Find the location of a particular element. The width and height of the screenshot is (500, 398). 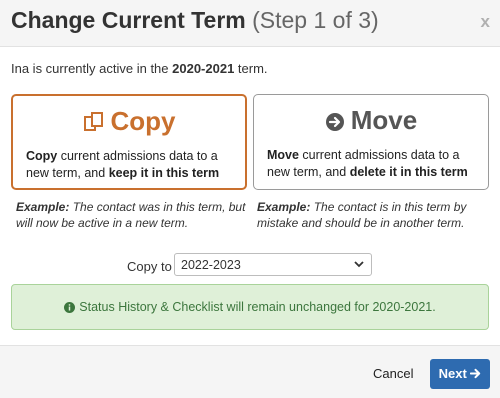

copy-to-label: Copy to is located at coordinates (149, 266).